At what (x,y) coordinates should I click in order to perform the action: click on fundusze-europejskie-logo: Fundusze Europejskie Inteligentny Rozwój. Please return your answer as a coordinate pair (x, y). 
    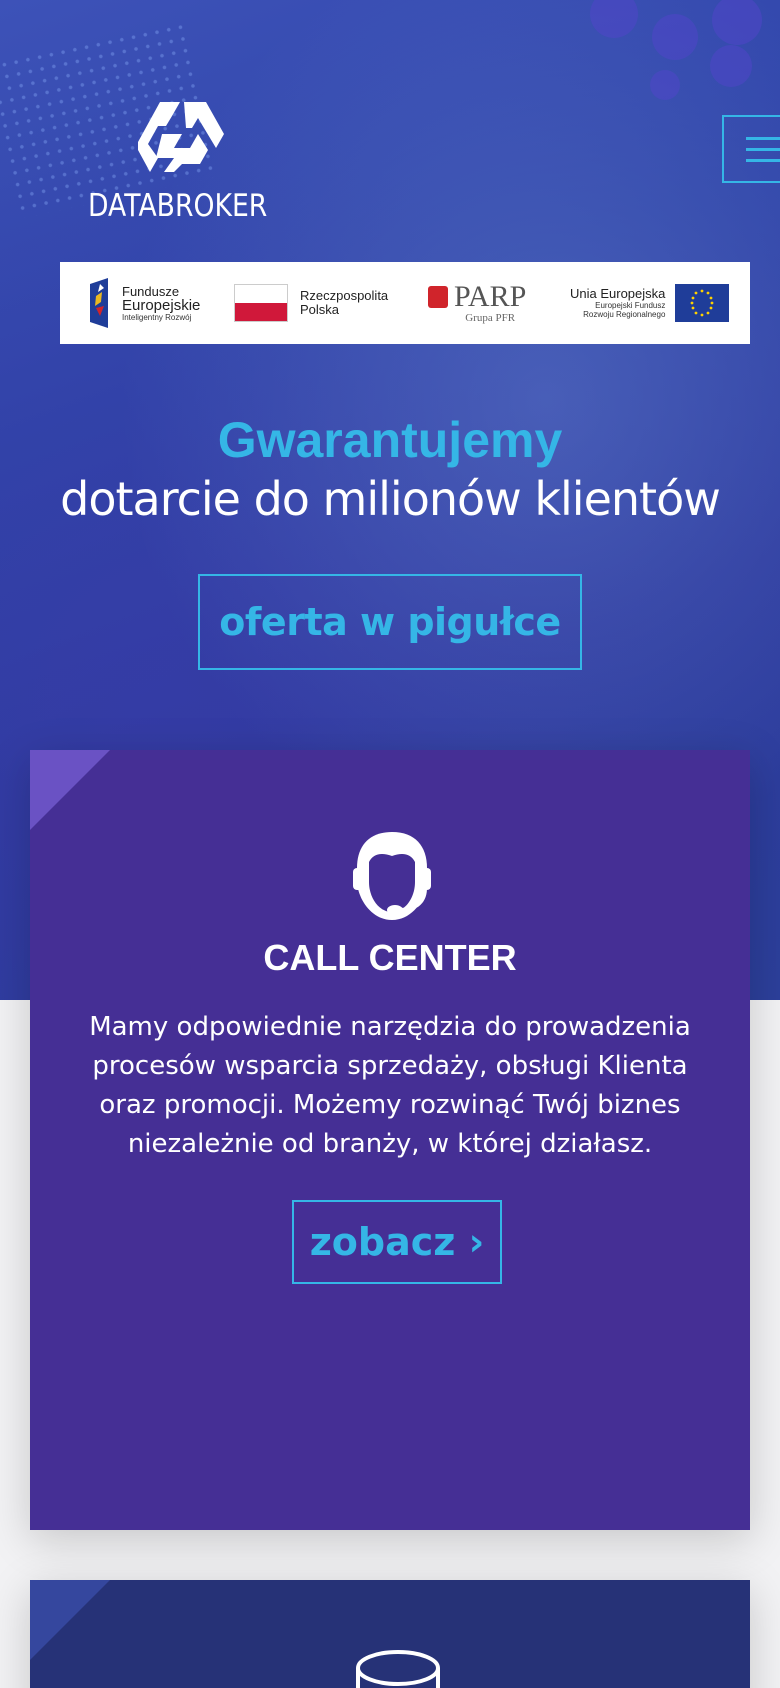
    Looking at the image, I should click on (143, 303).